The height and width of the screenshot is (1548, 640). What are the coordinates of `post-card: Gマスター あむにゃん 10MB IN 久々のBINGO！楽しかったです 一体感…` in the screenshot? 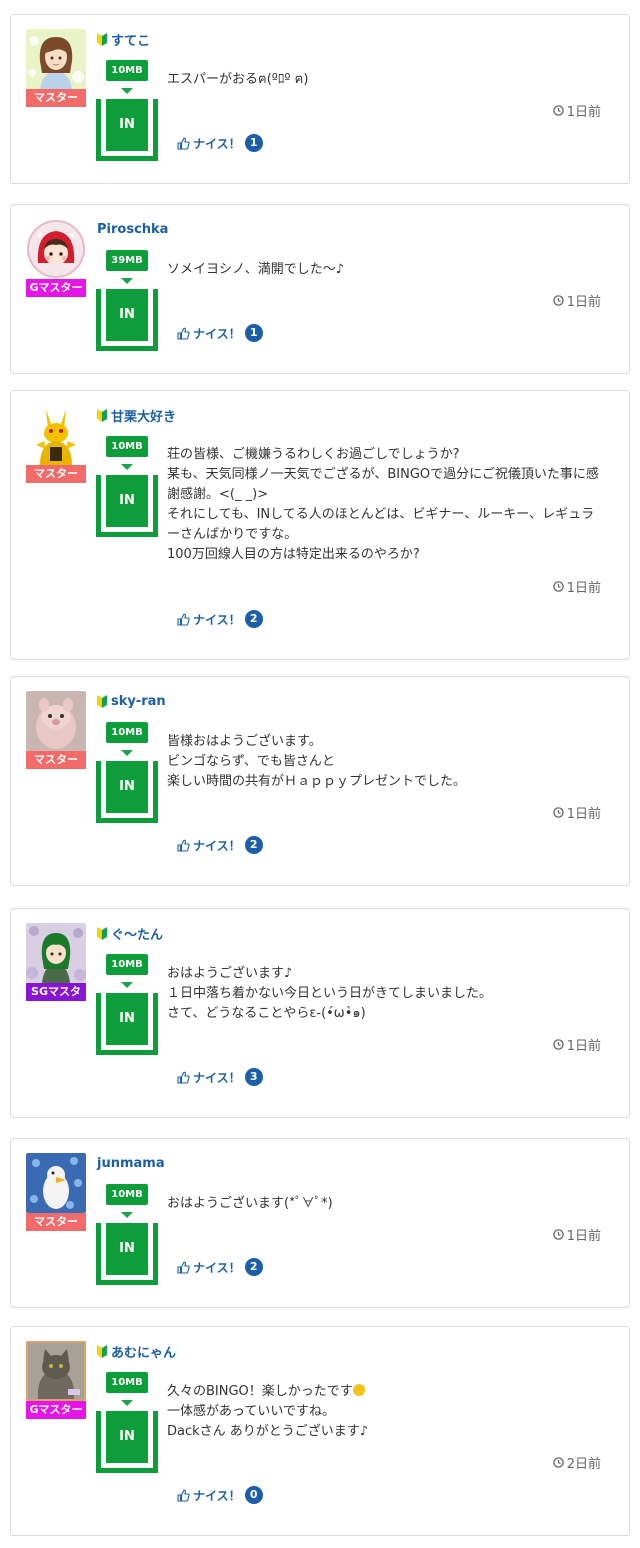 It's located at (320, 1431).